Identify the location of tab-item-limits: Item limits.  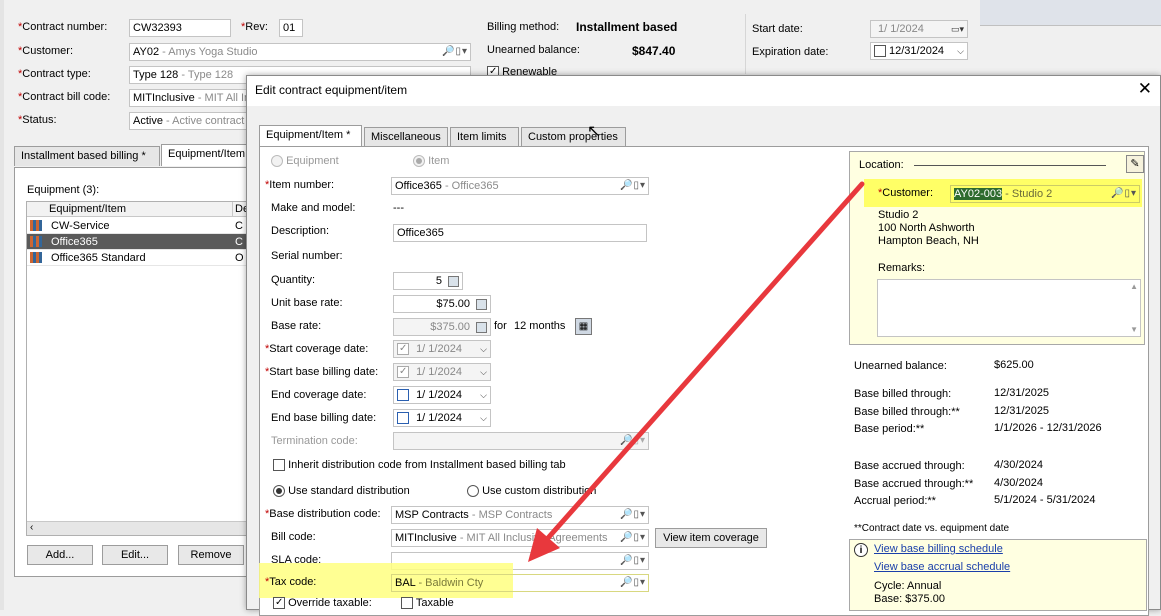
(484, 137).